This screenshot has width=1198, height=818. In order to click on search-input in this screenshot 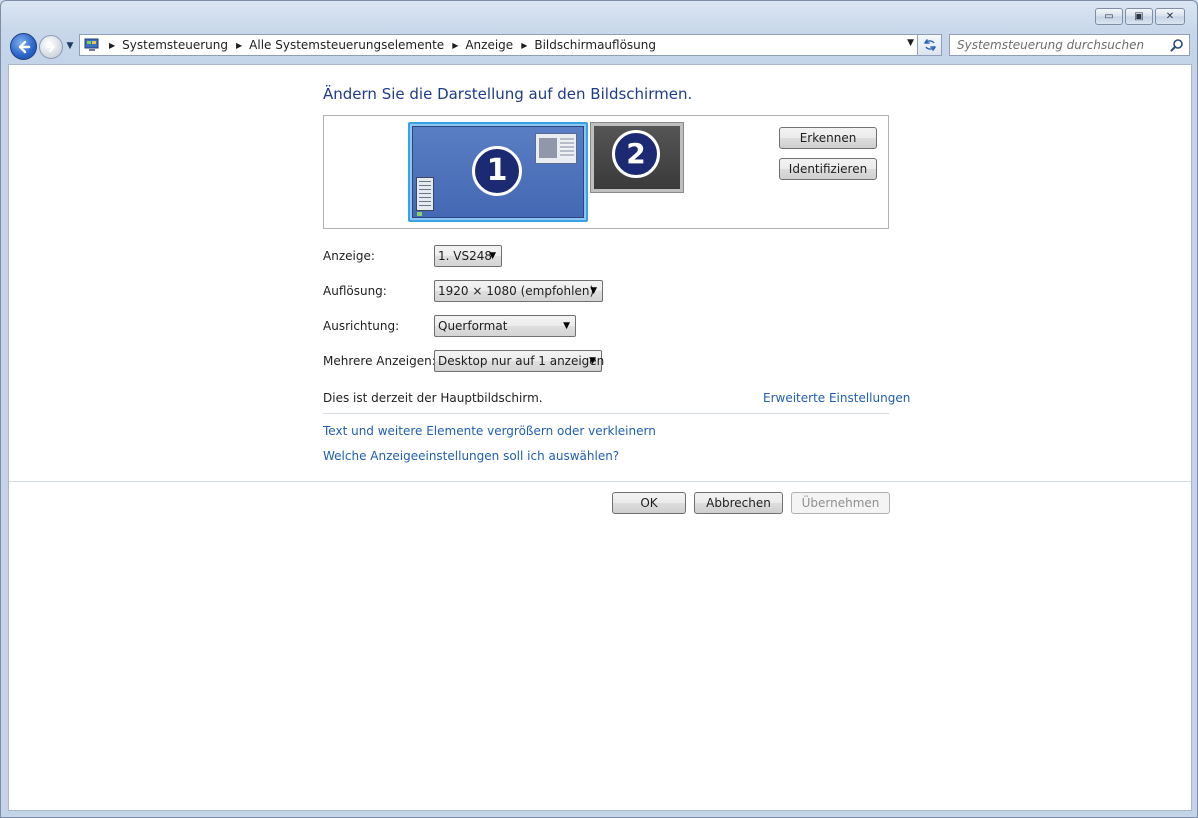, I will do `click(1062, 45)`.